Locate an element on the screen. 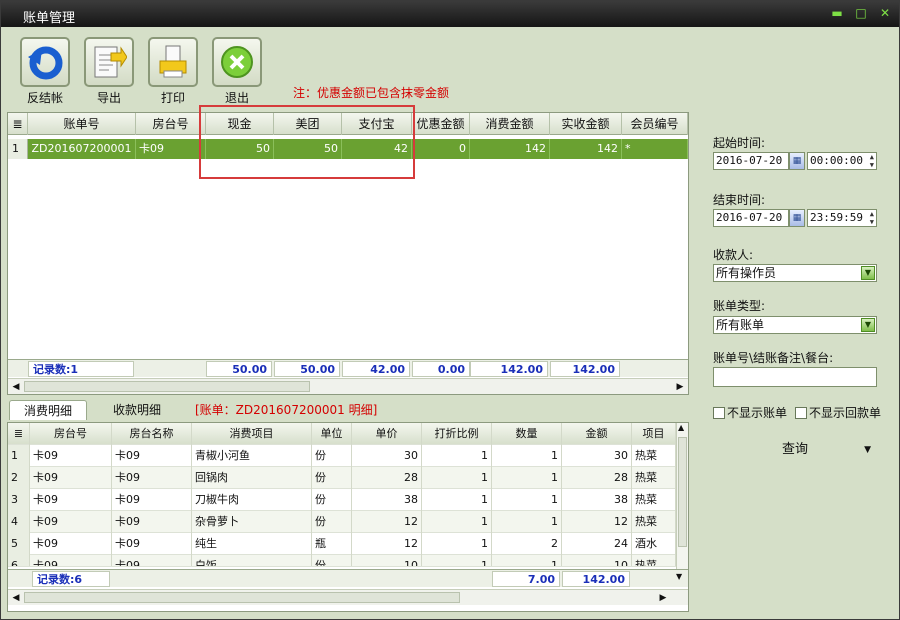  hide-refund-checkbox: 不显示回款单 is located at coordinates (838, 412).